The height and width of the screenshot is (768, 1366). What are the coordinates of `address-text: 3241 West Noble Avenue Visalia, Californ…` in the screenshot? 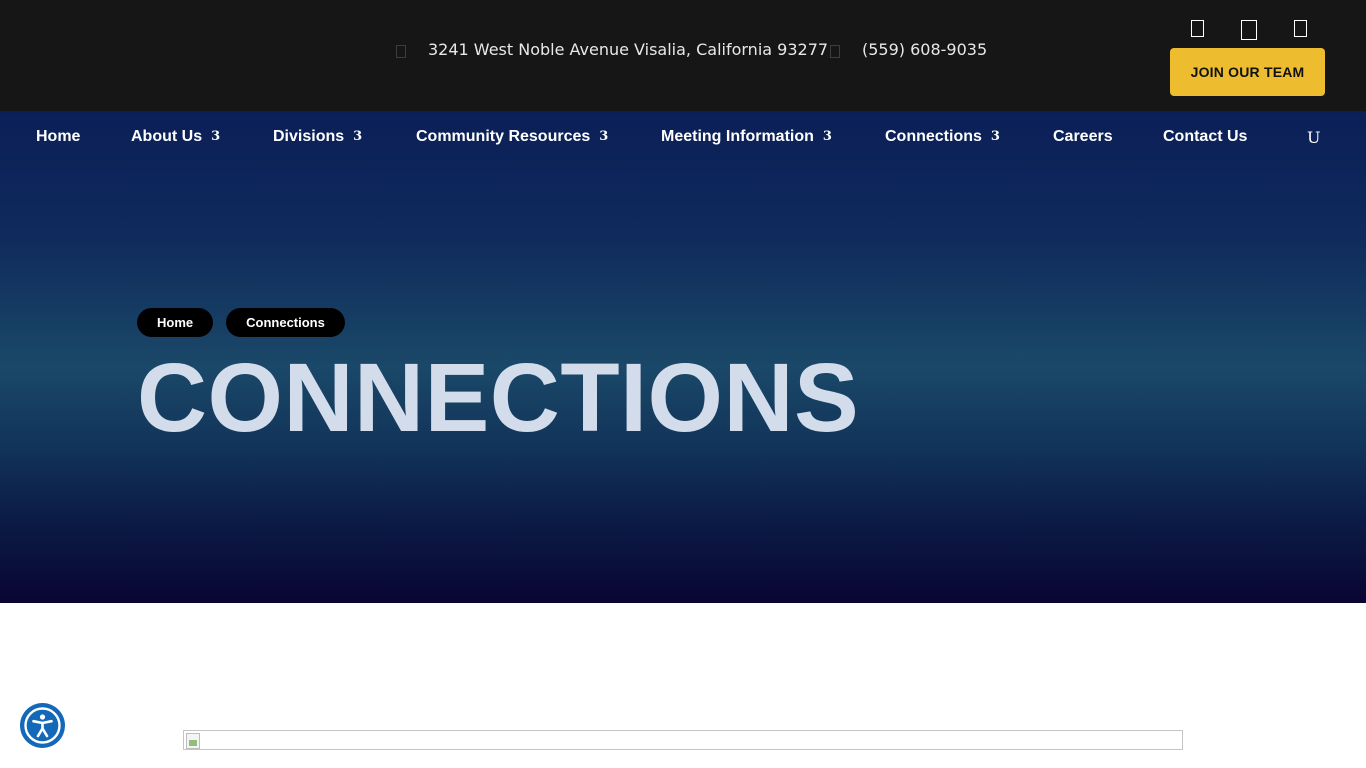 It's located at (628, 49).